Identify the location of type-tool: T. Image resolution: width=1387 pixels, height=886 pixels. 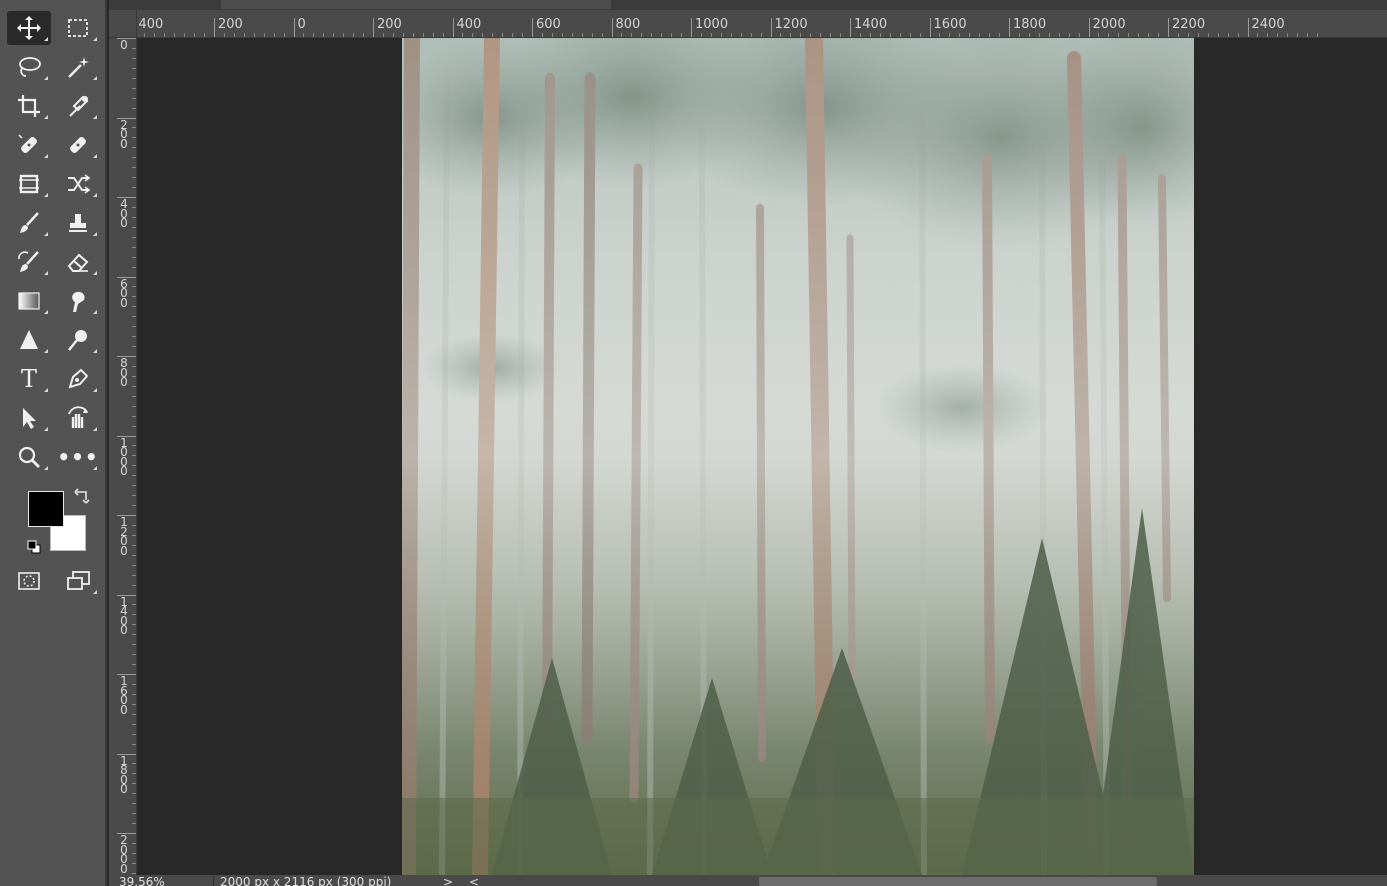
(29, 379).